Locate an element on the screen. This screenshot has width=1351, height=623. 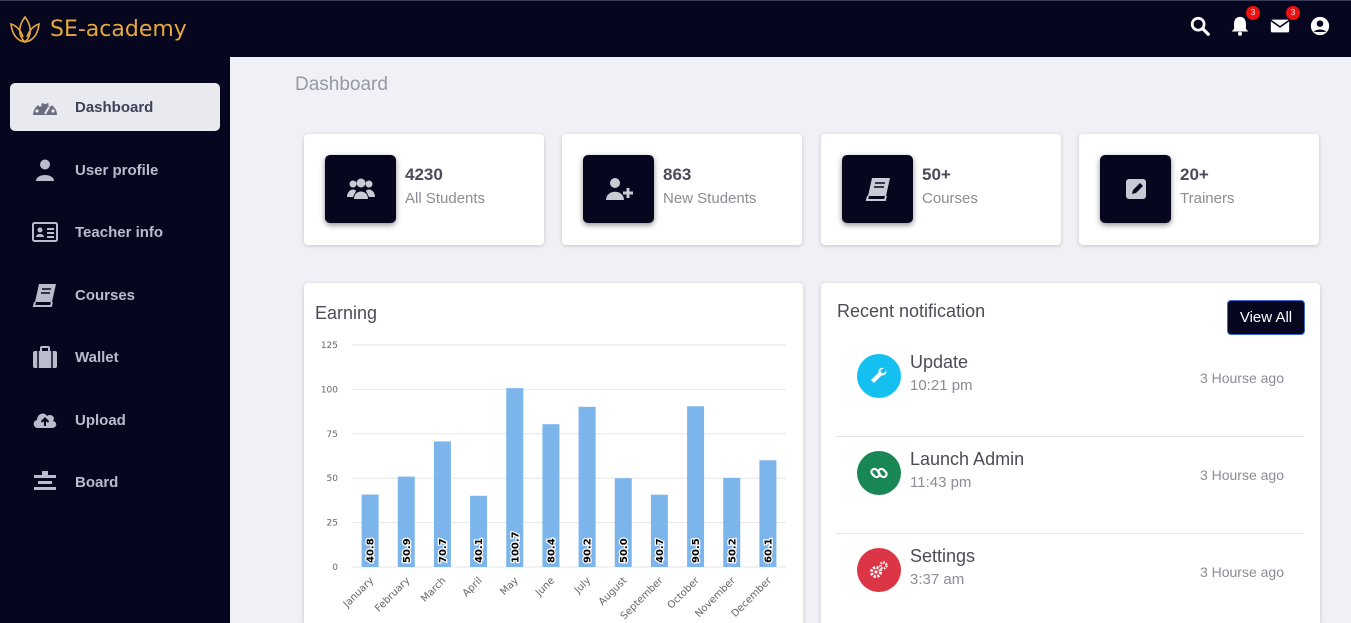
view-all-button: View All is located at coordinates (1266, 317).